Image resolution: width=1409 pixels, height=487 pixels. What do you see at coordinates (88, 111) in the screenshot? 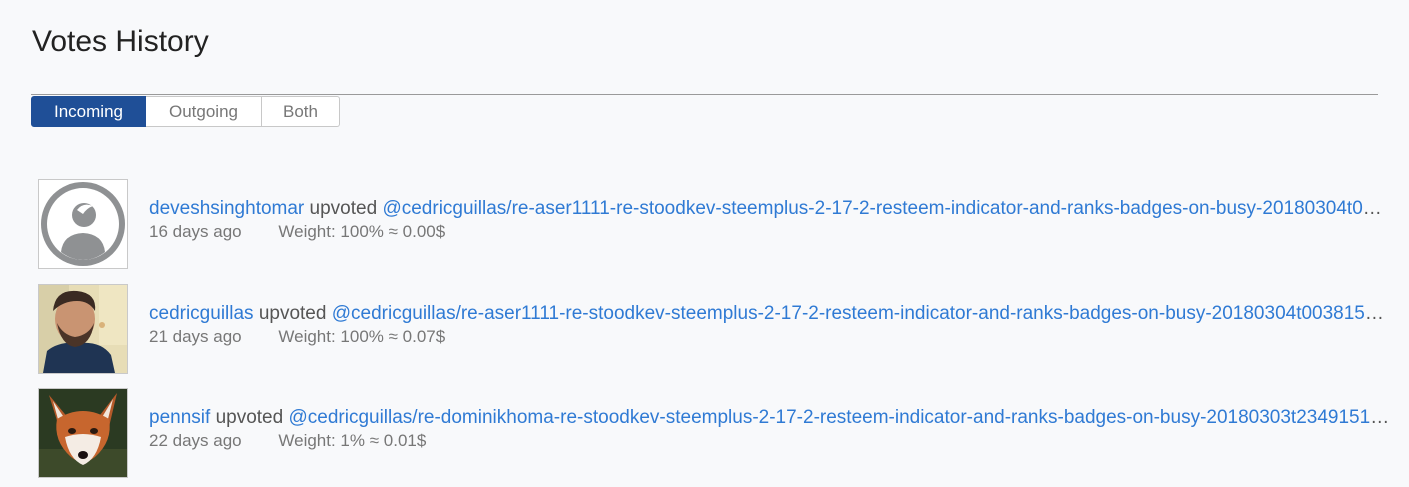
I see `tab-incoming: Incoming` at bounding box center [88, 111].